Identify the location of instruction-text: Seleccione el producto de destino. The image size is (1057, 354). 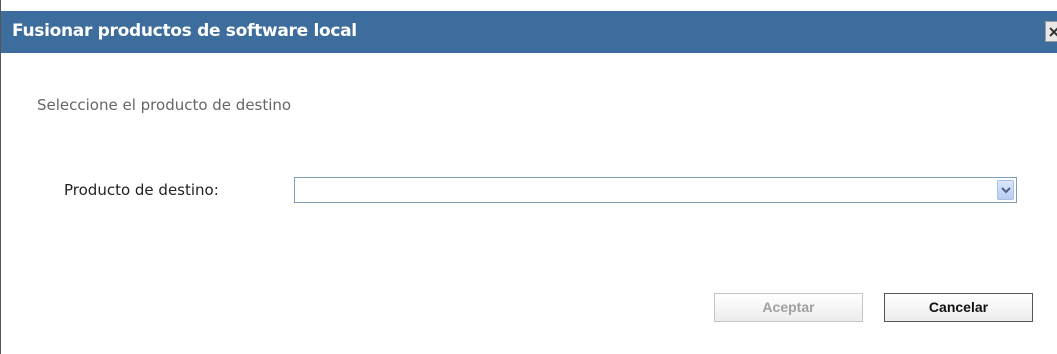
(164, 105).